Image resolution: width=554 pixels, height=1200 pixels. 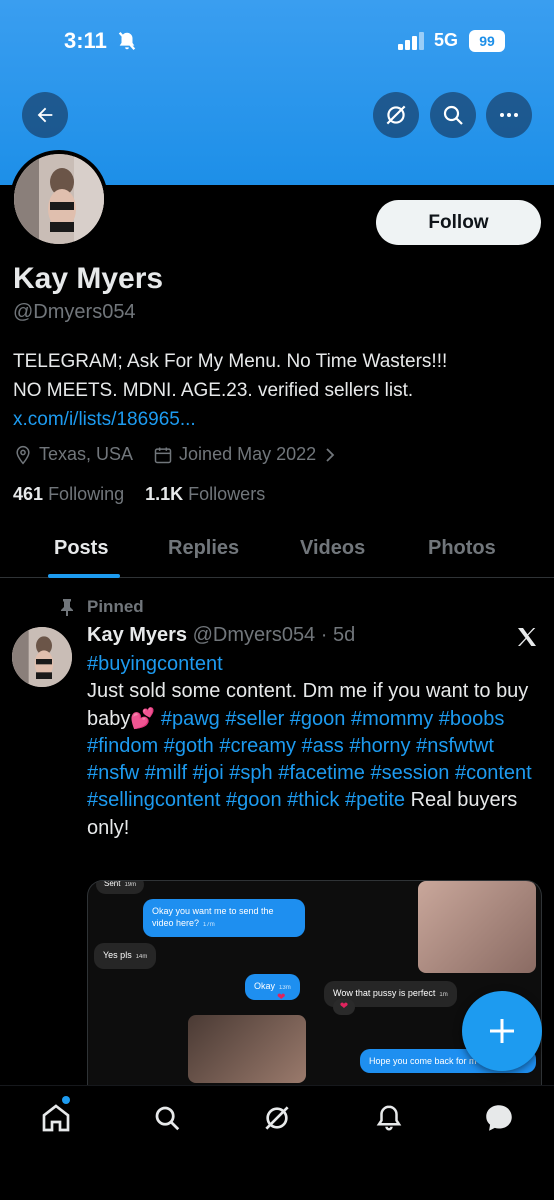 What do you see at coordinates (458, 222) in the screenshot?
I see `follow-button: Follow` at bounding box center [458, 222].